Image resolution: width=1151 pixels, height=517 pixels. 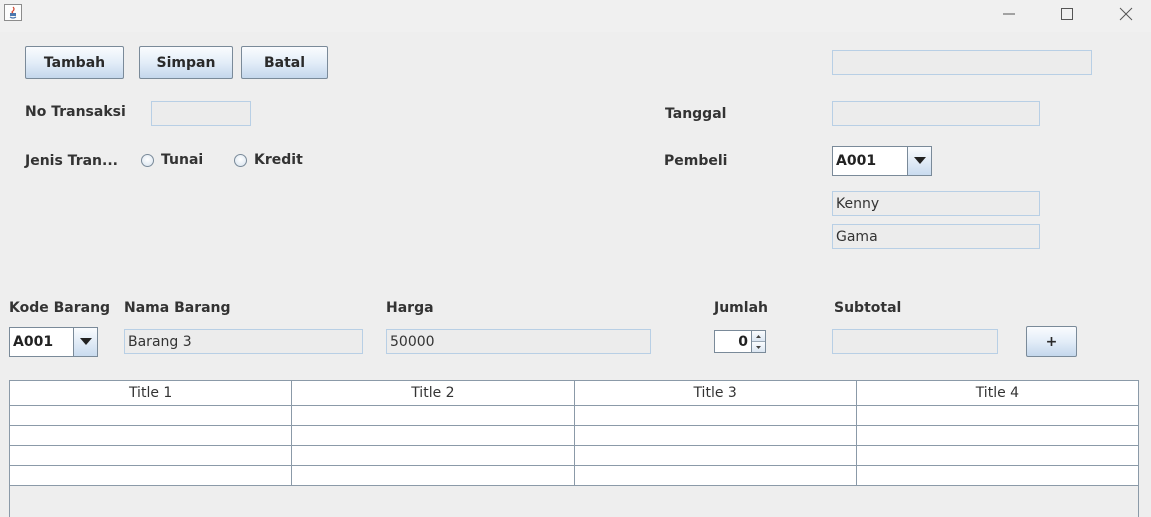 I want to click on no-transaksi-field, so click(x=201, y=113).